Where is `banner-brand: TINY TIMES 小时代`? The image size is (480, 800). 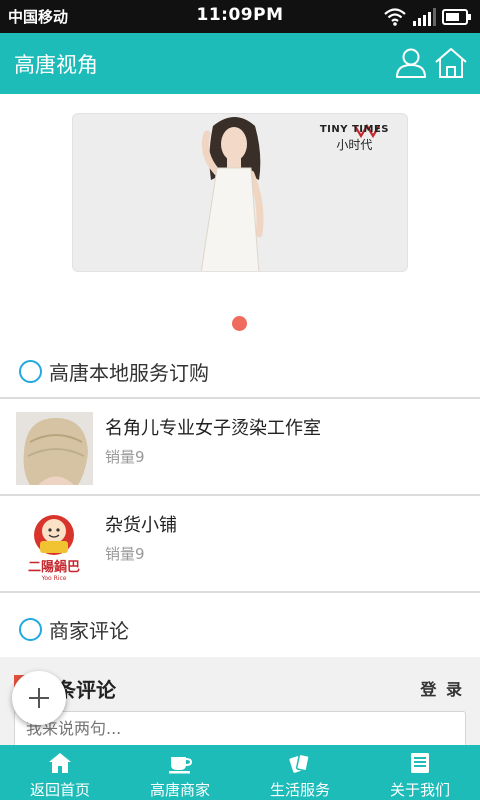 banner-brand: TINY TIMES 小时代 is located at coordinates (354, 138).